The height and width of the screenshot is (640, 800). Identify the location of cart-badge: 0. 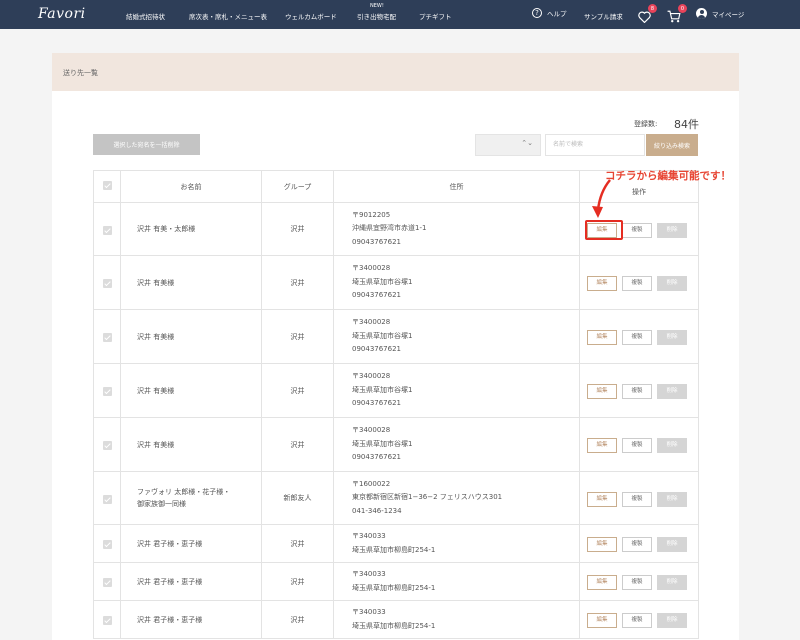
(682, 8).